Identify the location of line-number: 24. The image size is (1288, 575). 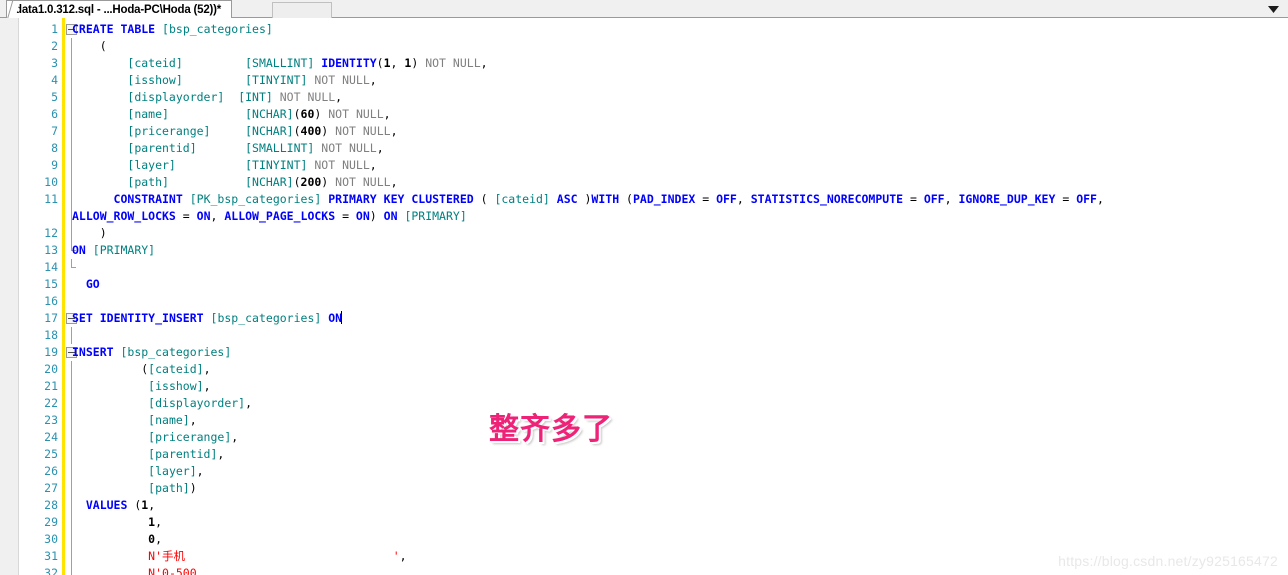
(51, 437).